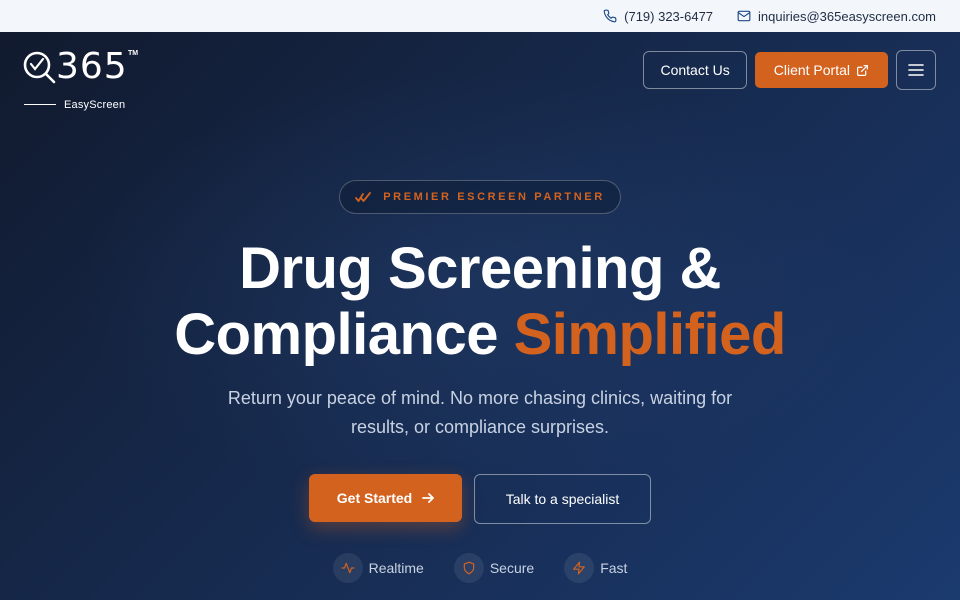 Image resolution: width=960 pixels, height=600 pixels. What do you see at coordinates (811, 70) in the screenshot?
I see `client-portal-label: Client Portal` at bounding box center [811, 70].